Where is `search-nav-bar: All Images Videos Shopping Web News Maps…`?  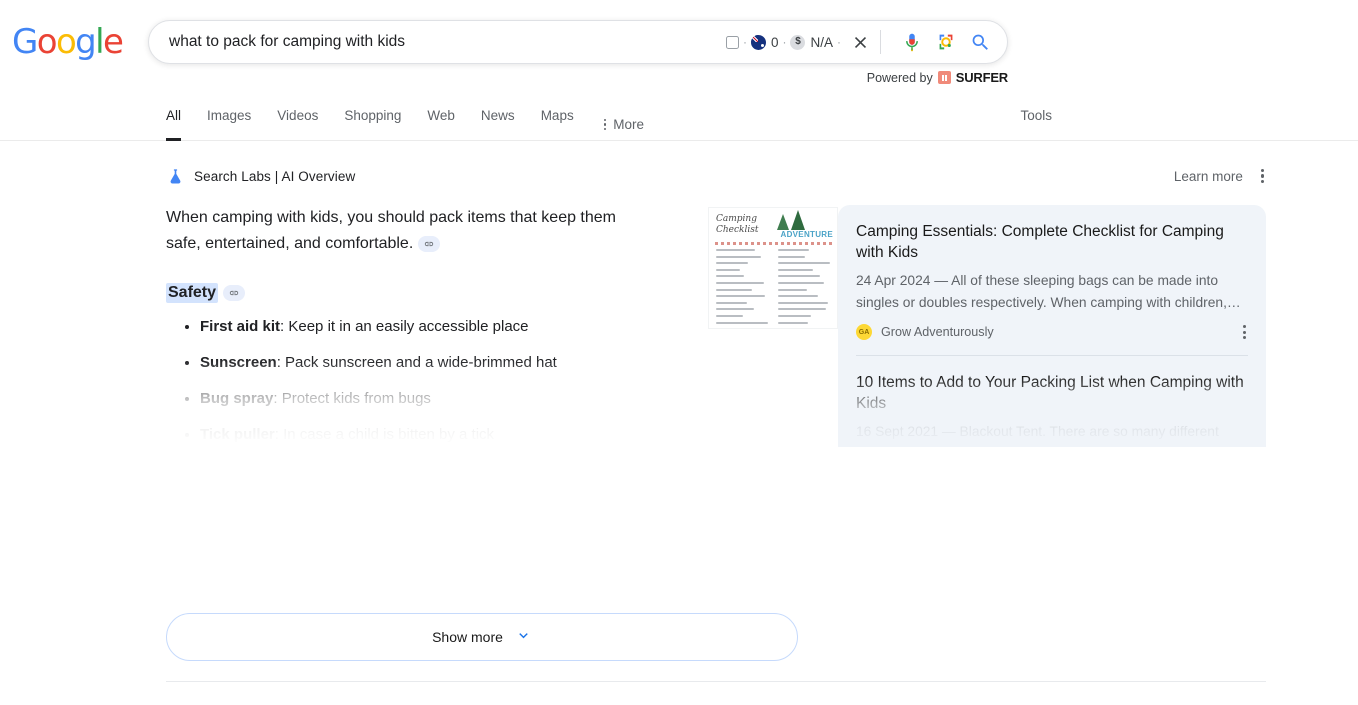
search-nav-bar: All Images Videos Shopping Web News Maps… is located at coordinates (679, 118).